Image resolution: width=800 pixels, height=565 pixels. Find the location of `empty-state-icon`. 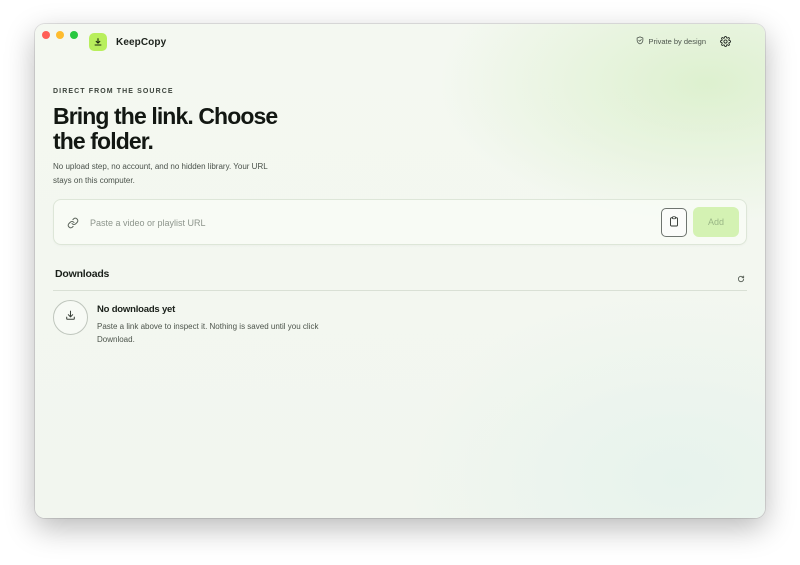

empty-state-icon is located at coordinates (70, 317).